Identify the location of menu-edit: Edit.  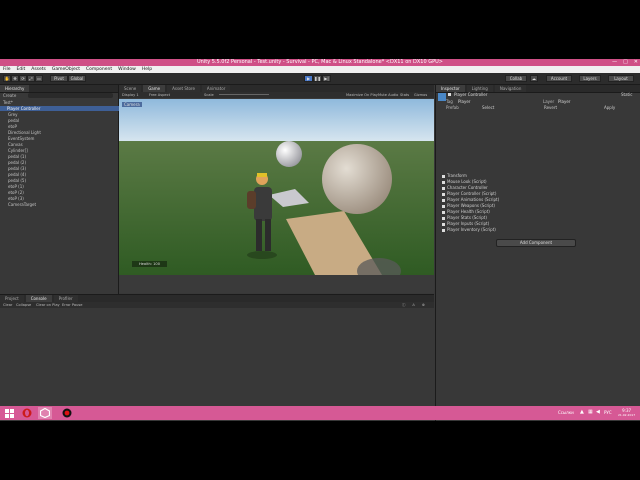
(21, 69).